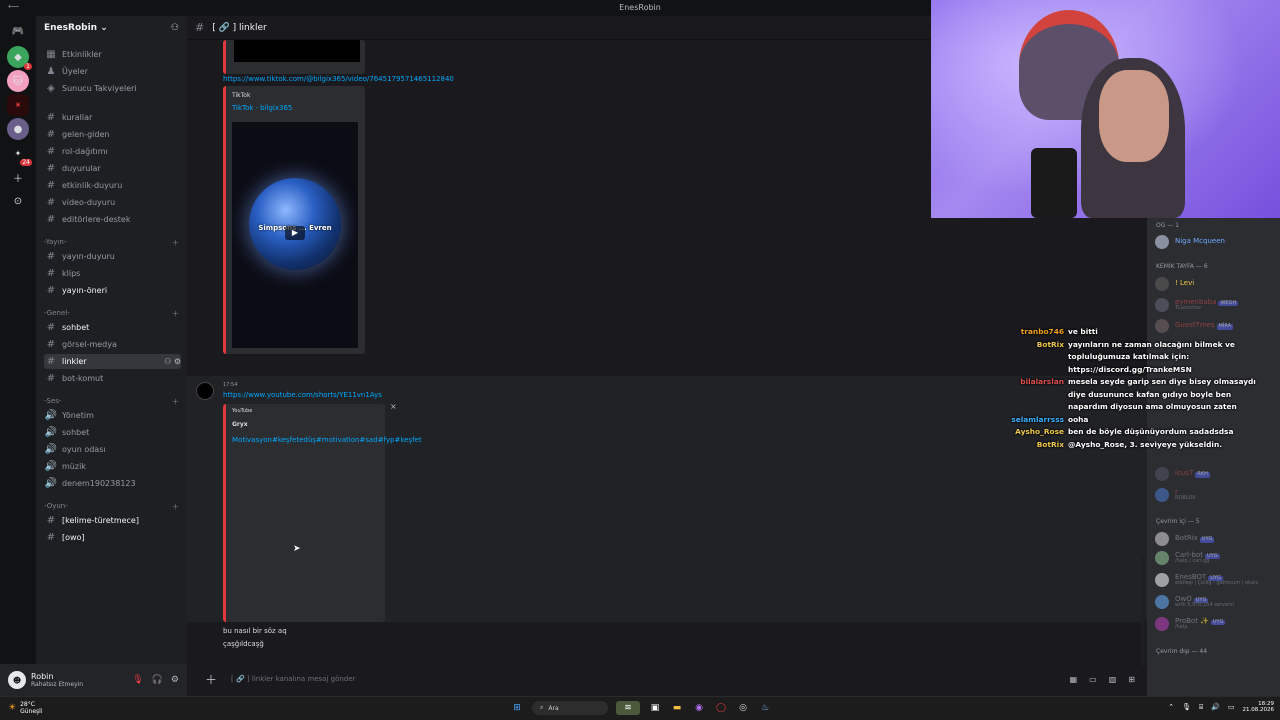 This screenshot has width=1280, height=720. Describe the element at coordinates (112, 88) in the screenshot. I see `sidebar-item-boosts: ◈ Sunucu Takviyeleri` at that location.